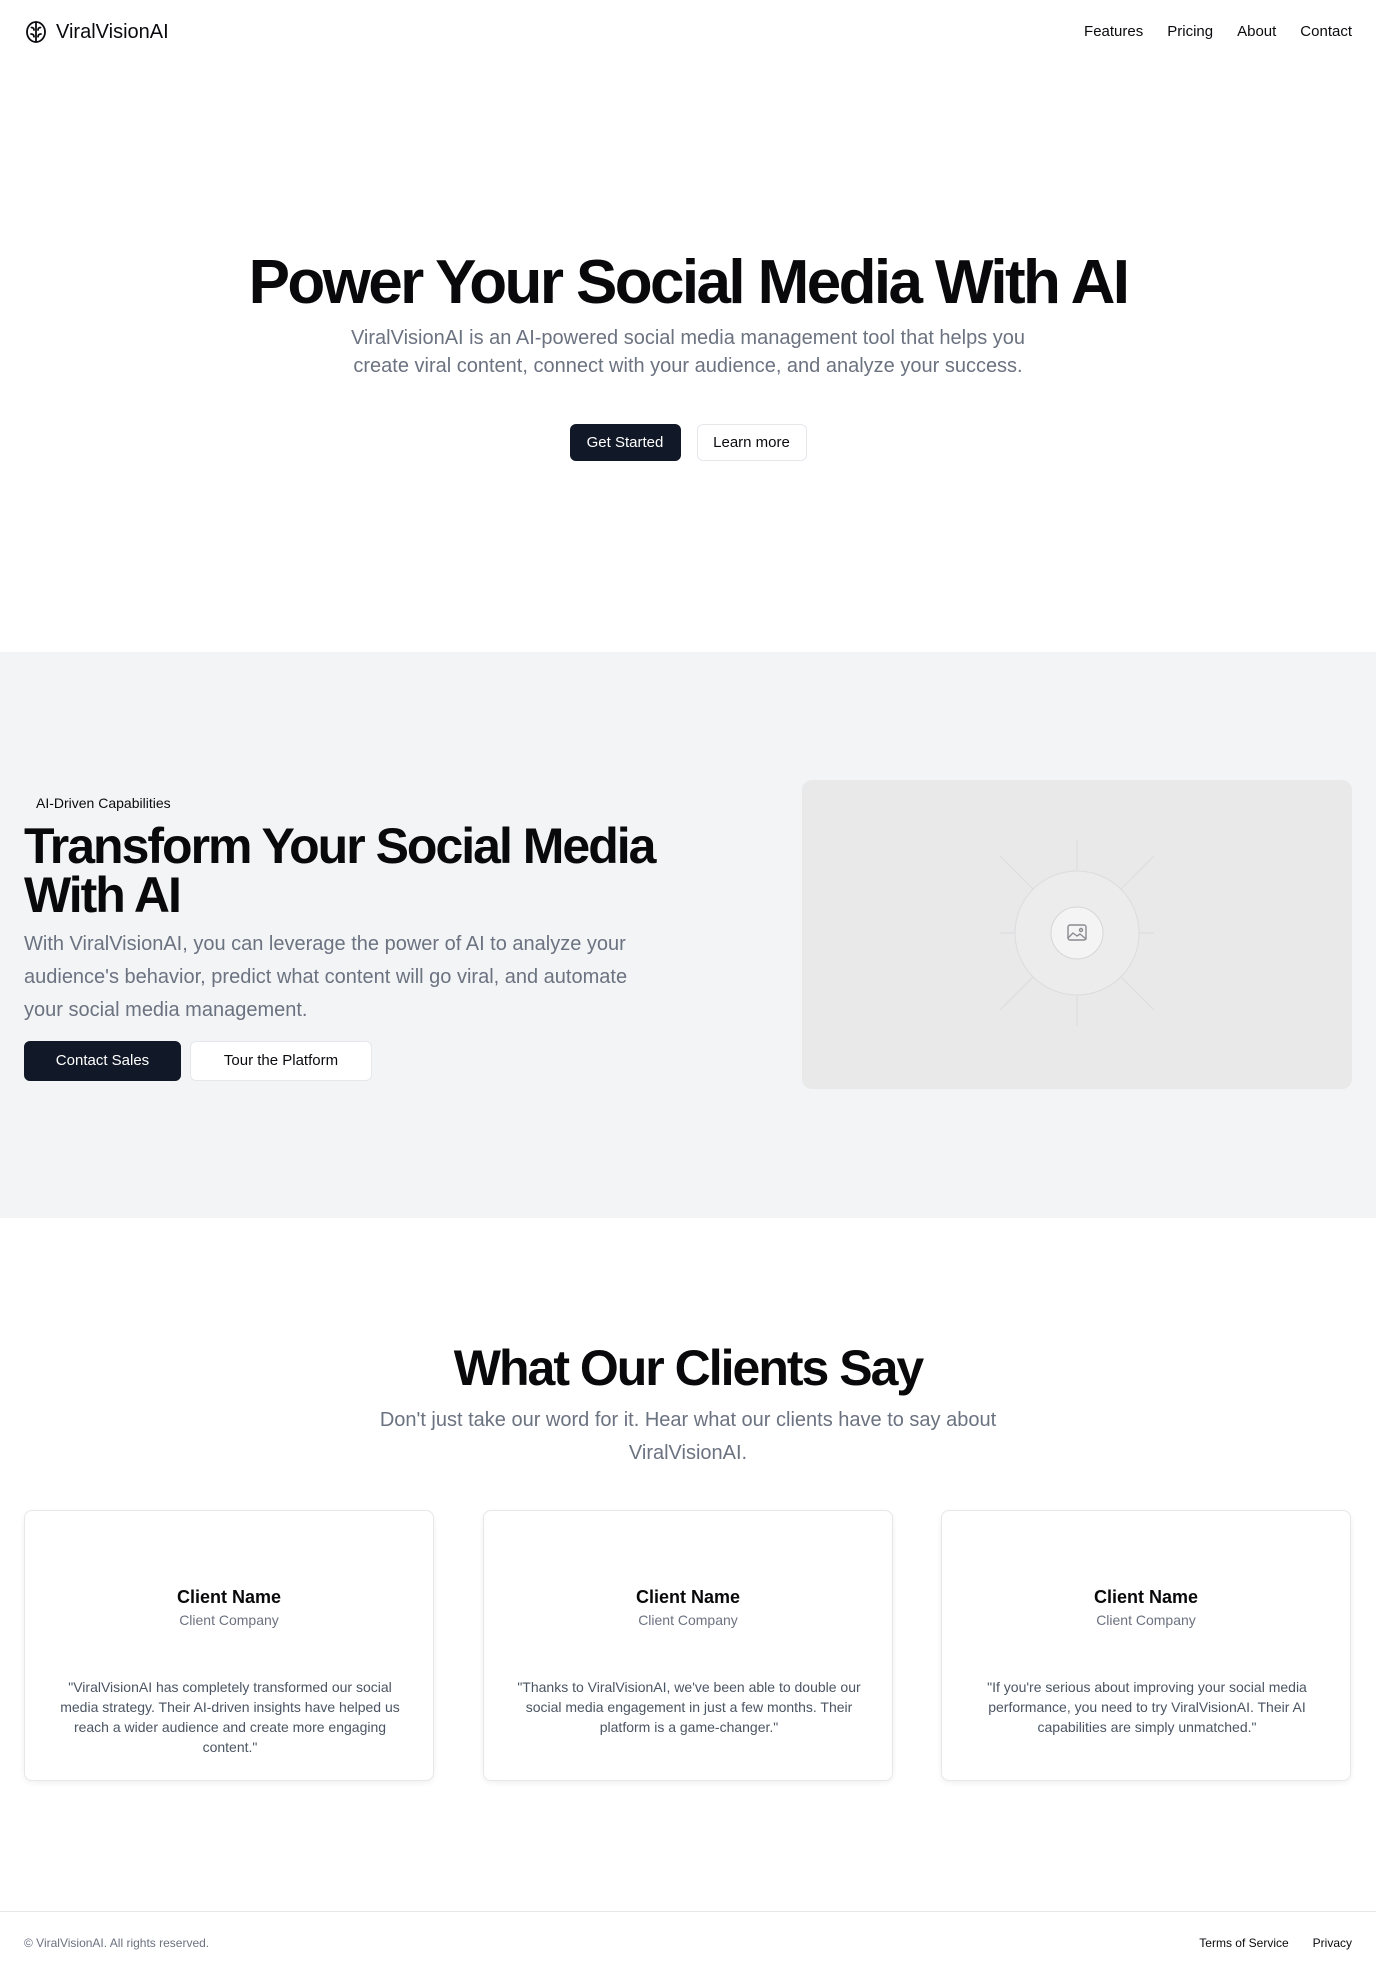 This screenshot has width=1376, height=1975. Describe the element at coordinates (102, 1061) in the screenshot. I see `contact-sales-button: Contact Sales` at that location.